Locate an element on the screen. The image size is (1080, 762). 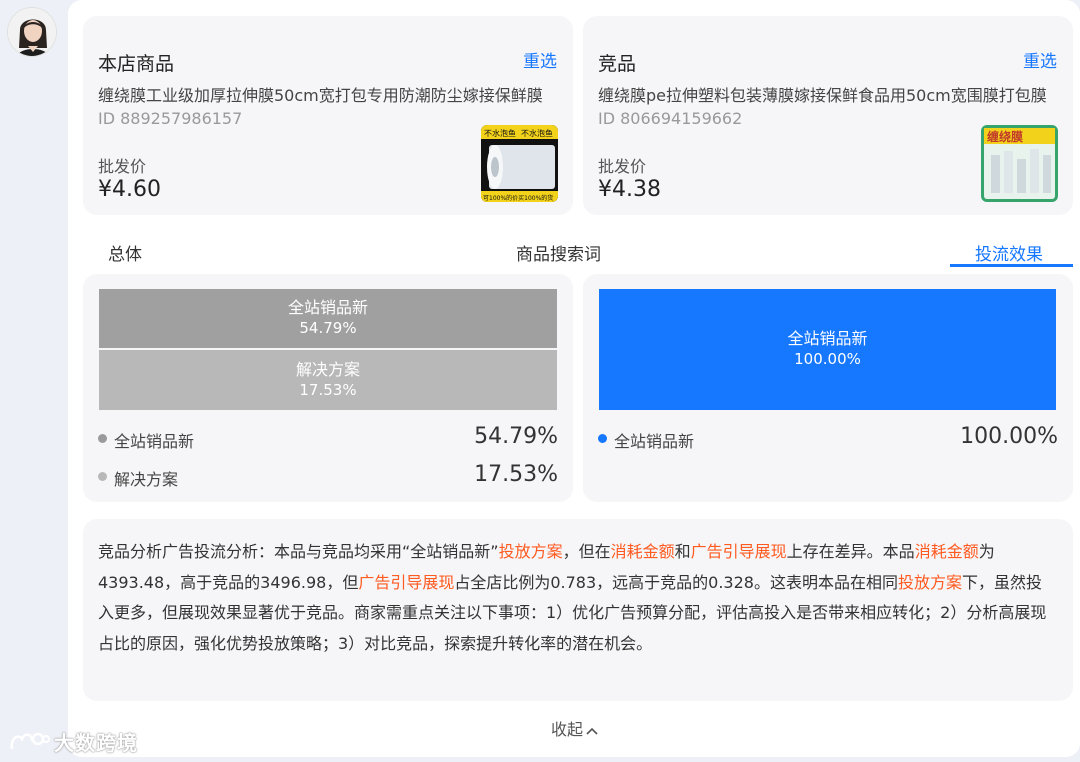
rival-product-image: 缠绕膜 is located at coordinates (1019, 163).